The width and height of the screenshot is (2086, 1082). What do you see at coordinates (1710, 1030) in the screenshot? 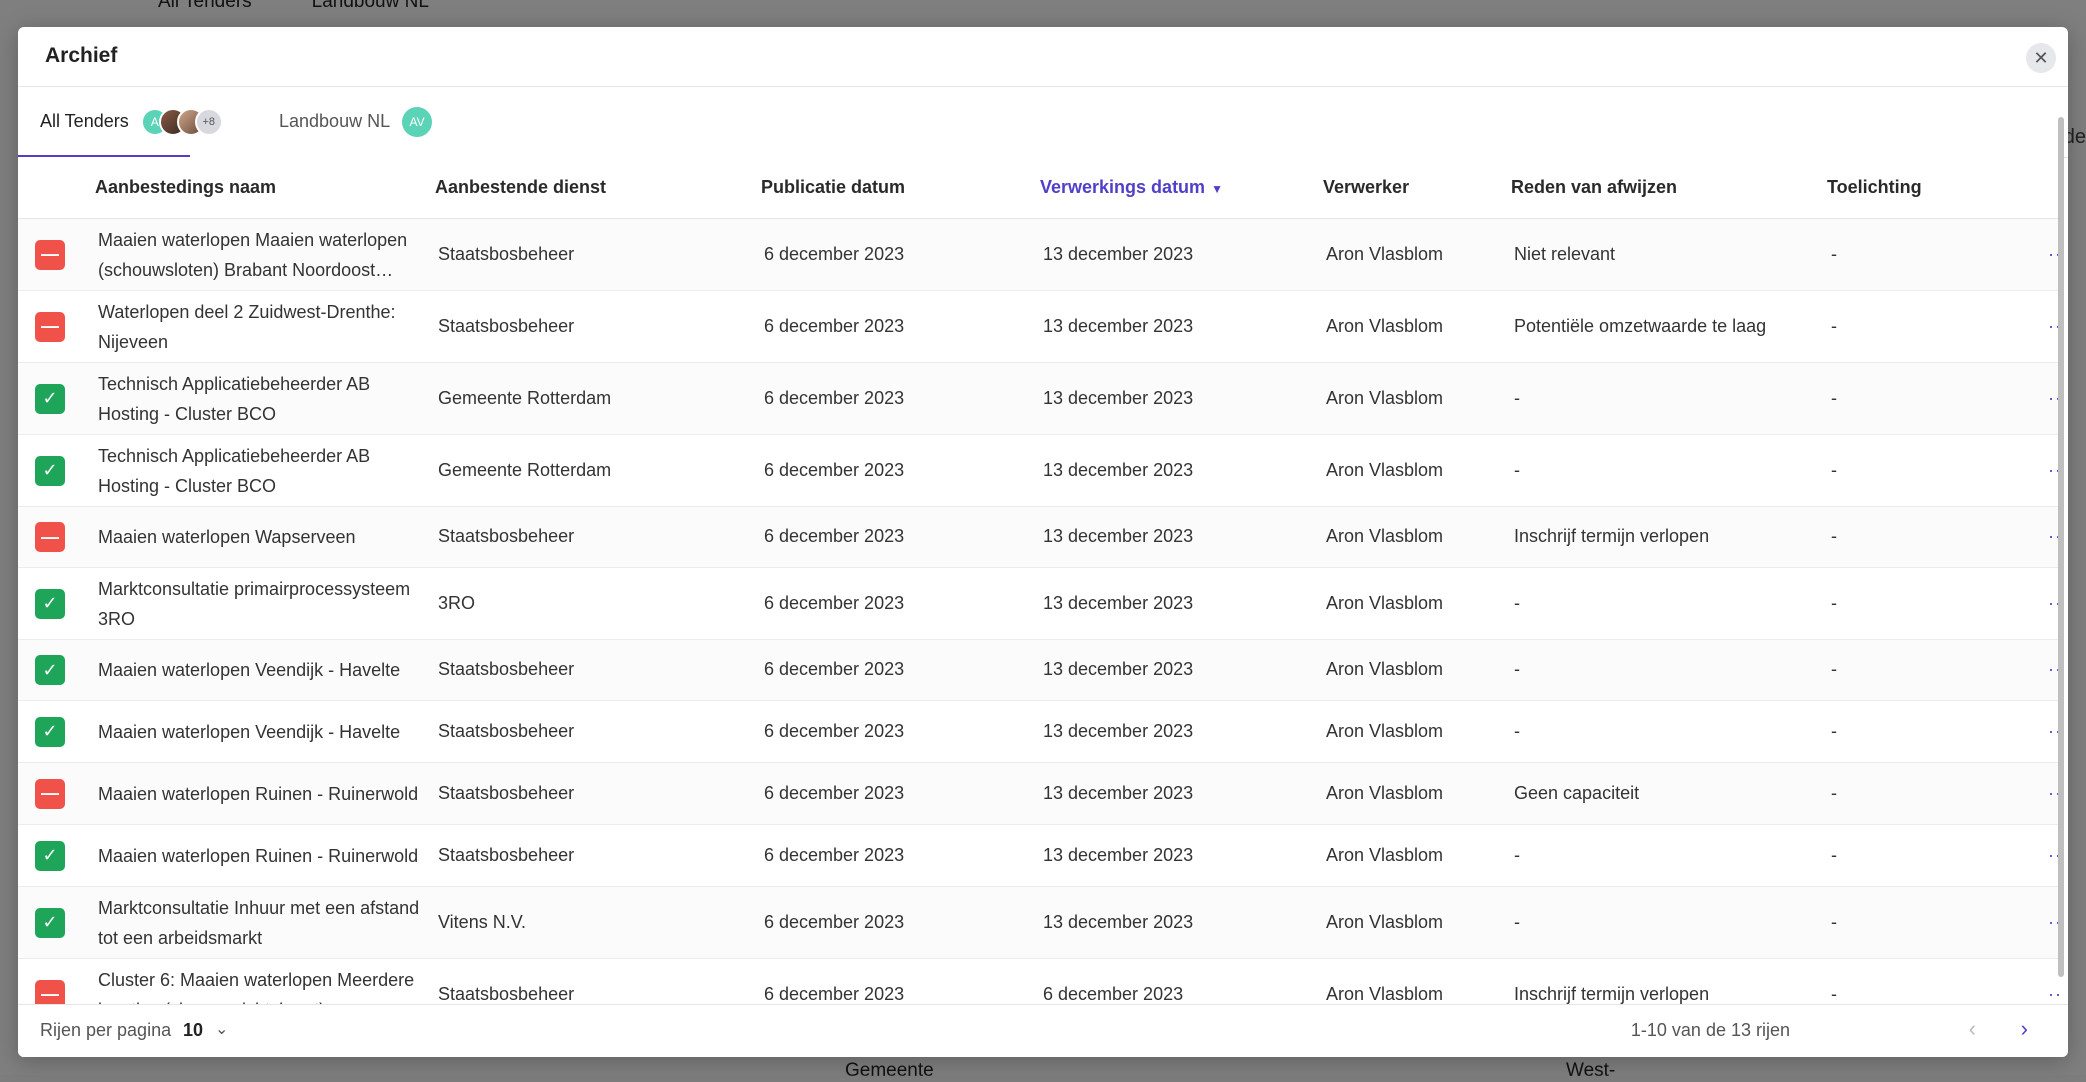
I see `pagination-range: 1-10 van de 13 rijen` at bounding box center [1710, 1030].